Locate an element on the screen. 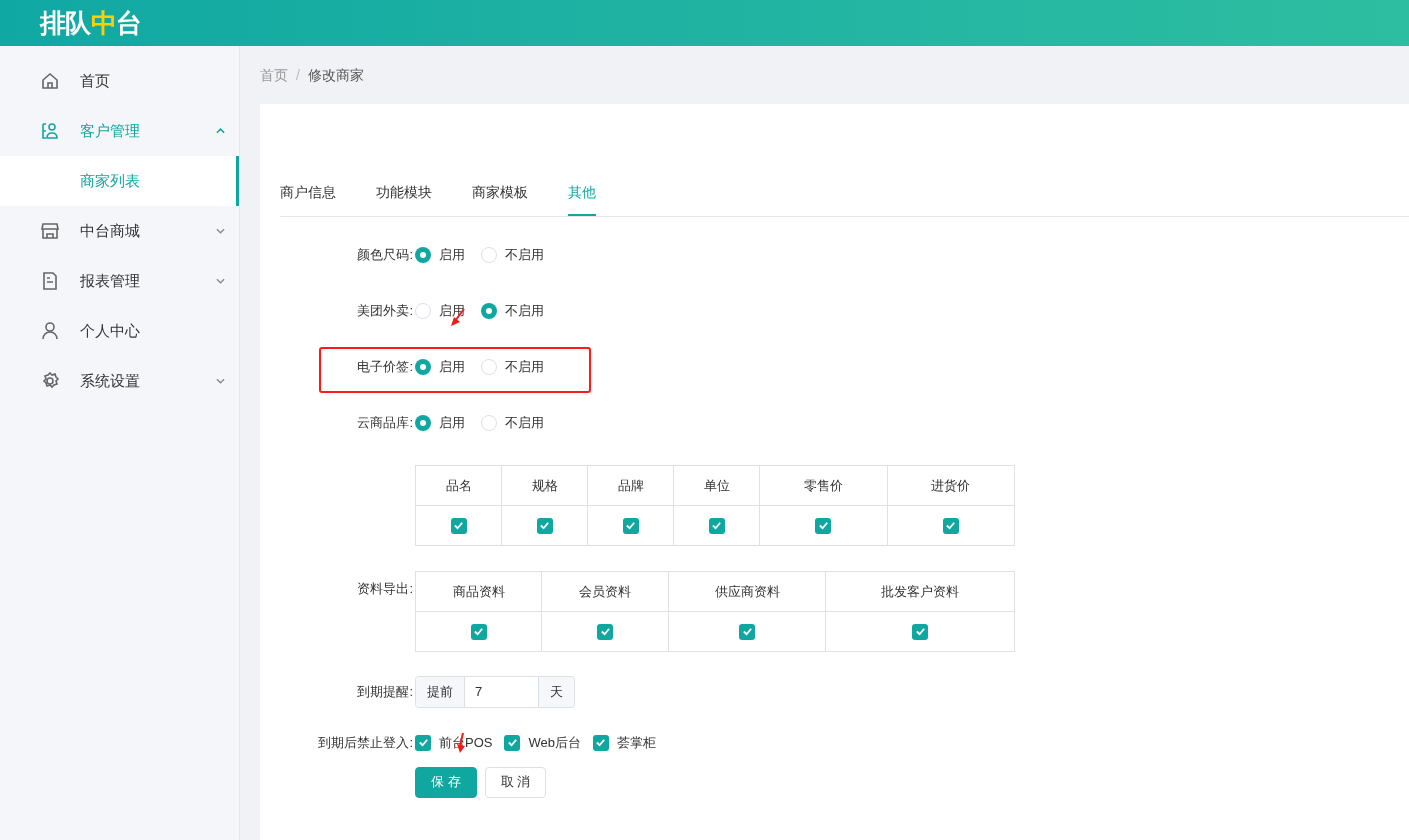 Image resolution: width=1409 pixels, height=840 pixels. field-label: 到期后禁止登入: is located at coordinates (365, 742).